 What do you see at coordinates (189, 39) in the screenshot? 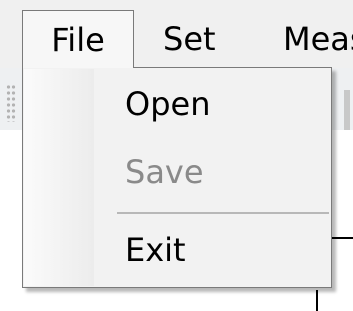
I see `menu-set: Set` at bounding box center [189, 39].